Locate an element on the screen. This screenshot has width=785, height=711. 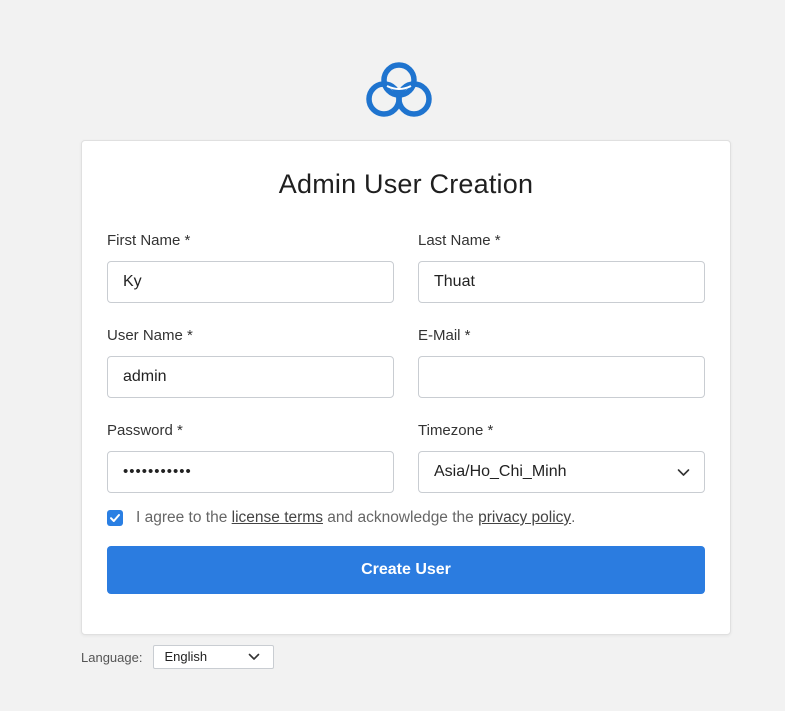
privacy-policy-link: privacy policy is located at coordinates (524, 518).